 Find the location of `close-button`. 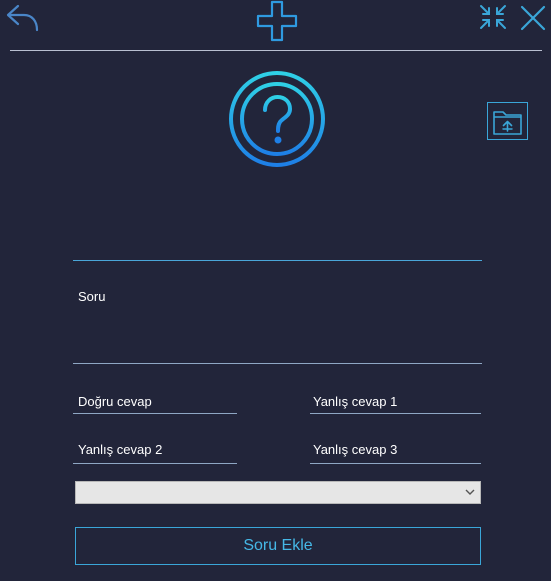

close-button is located at coordinates (533, 18).